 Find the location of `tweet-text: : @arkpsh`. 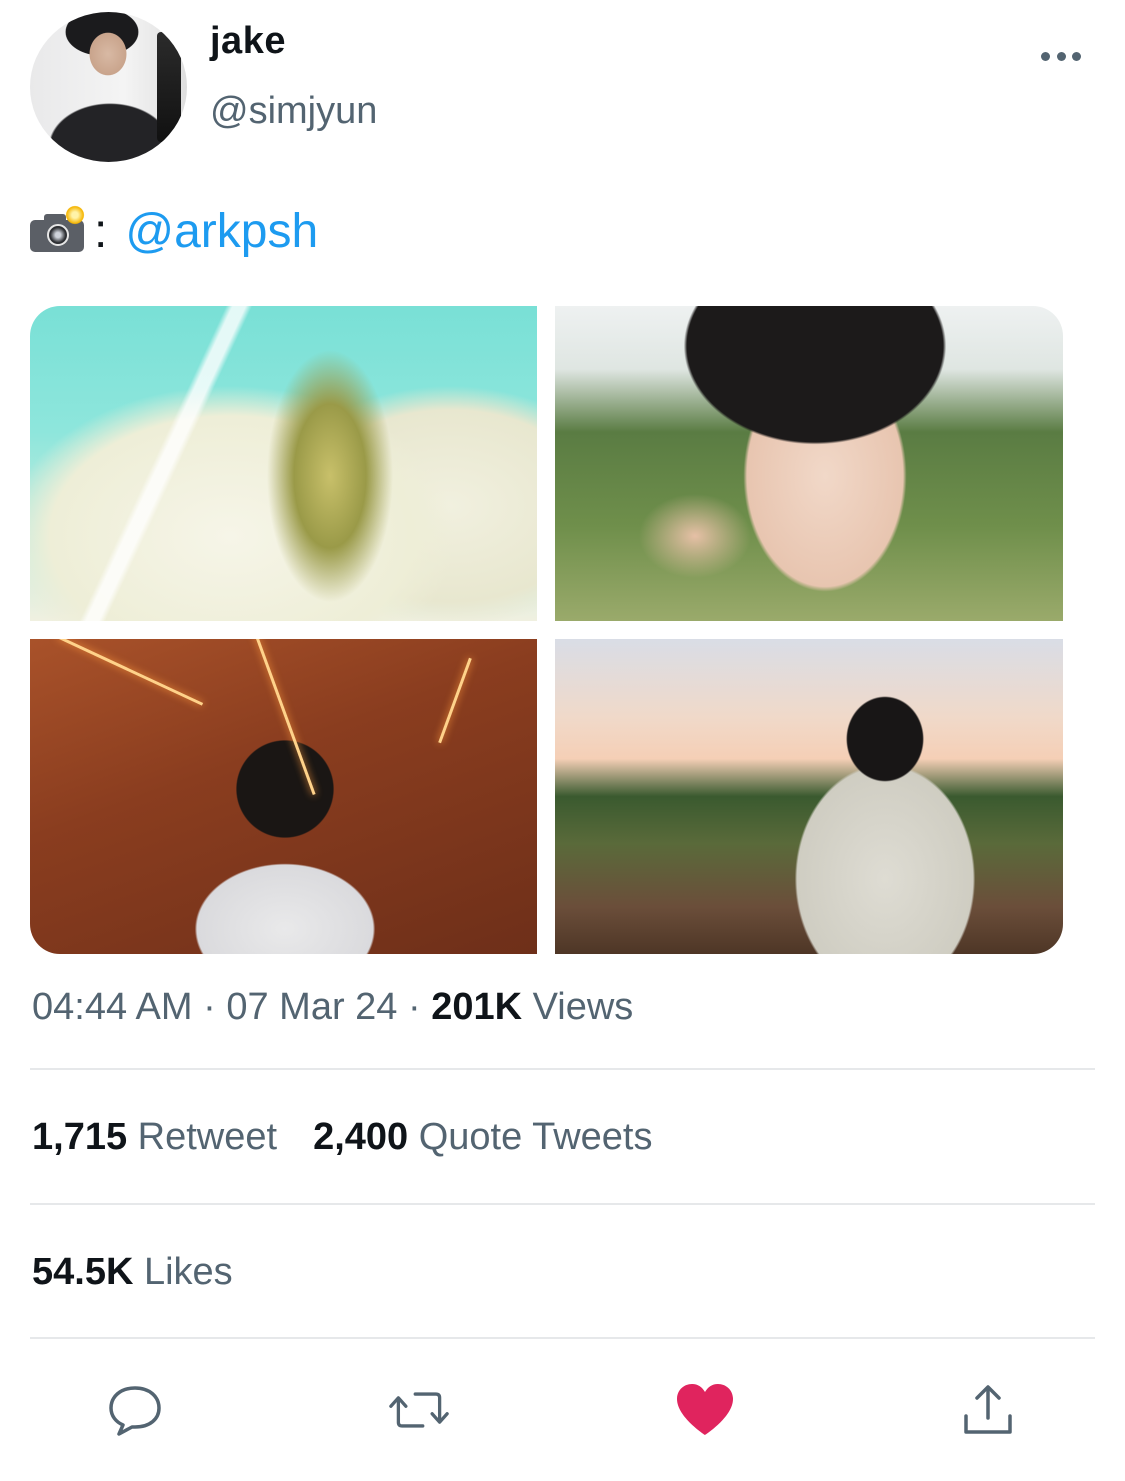

tweet-text: : @arkpsh is located at coordinates (174, 232).